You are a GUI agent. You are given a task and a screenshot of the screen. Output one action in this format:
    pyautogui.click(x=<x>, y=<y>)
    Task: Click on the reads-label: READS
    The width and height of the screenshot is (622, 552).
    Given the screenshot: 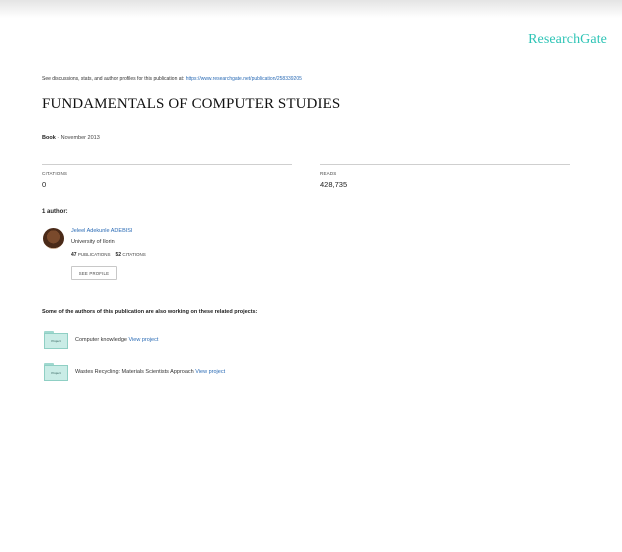 What is the action you would take?
    pyautogui.click(x=328, y=173)
    